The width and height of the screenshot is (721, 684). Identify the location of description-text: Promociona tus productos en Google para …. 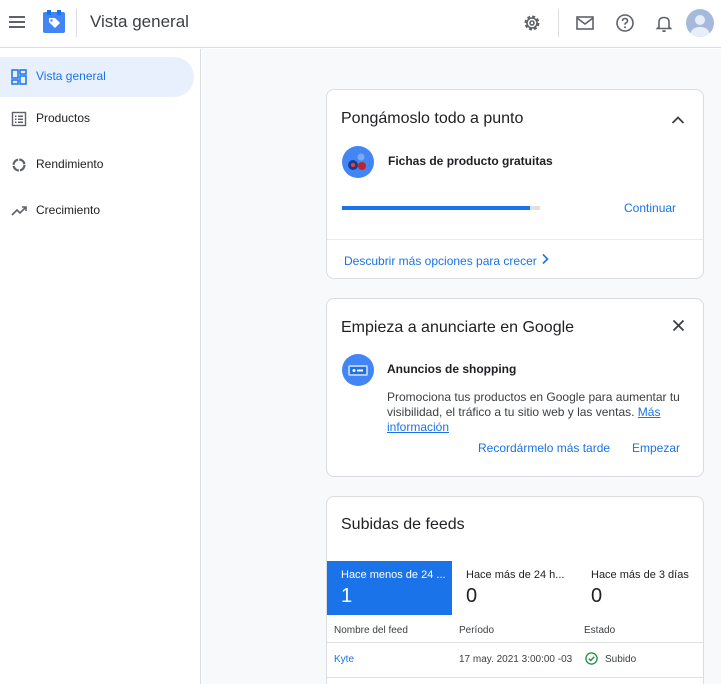
(533, 404).